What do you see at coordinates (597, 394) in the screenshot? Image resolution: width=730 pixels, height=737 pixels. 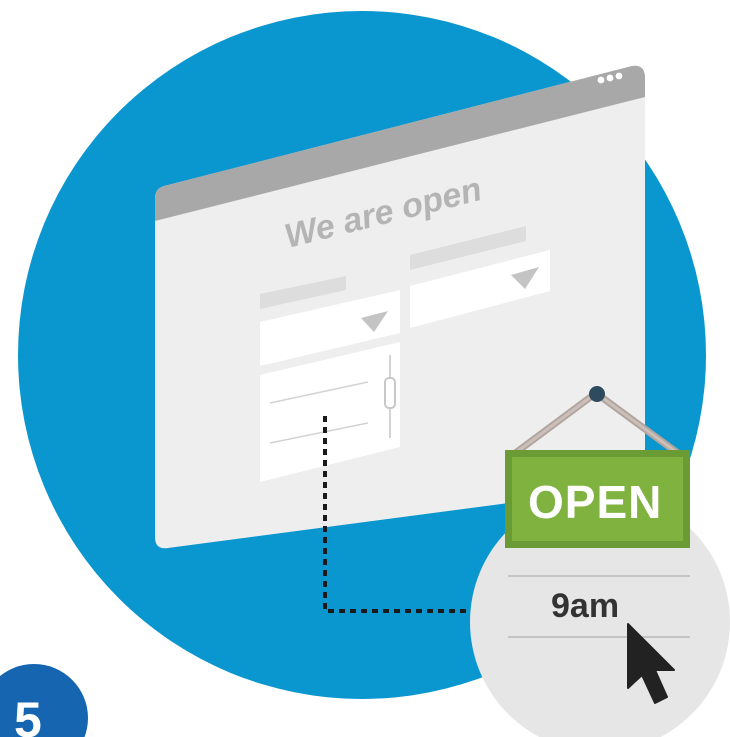 I see `nail-icon` at bounding box center [597, 394].